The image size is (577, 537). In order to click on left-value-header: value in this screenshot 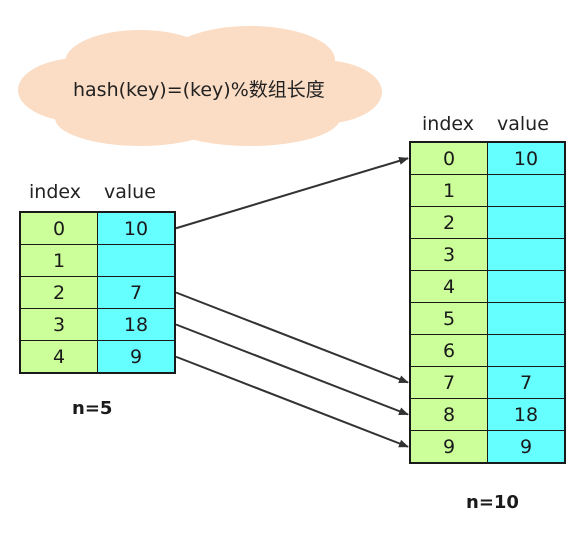, I will do `click(130, 192)`.